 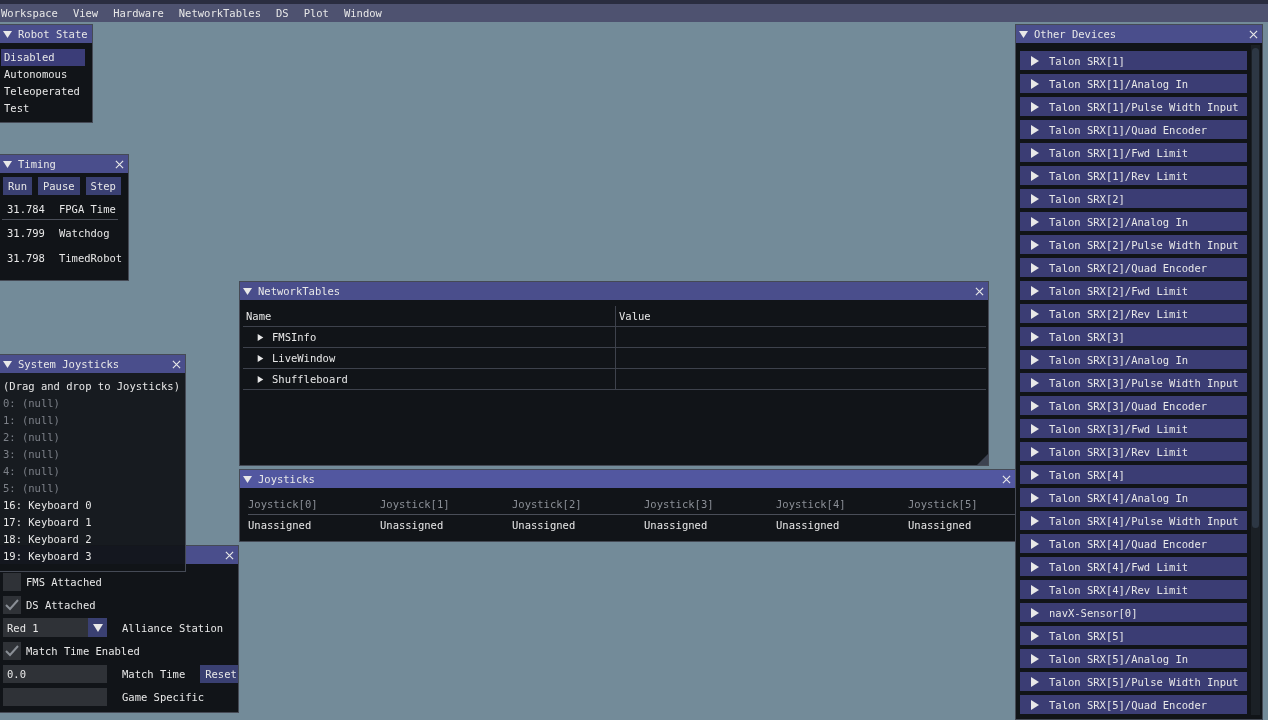 What do you see at coordinates (1133, 106) in the screenshot?
I see `device-item: Talon SRX[1]/Pulse Width Input` at bounding box center [1133, 106].